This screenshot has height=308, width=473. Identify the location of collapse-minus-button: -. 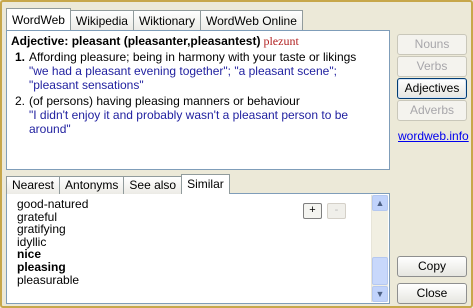
(336, 211).